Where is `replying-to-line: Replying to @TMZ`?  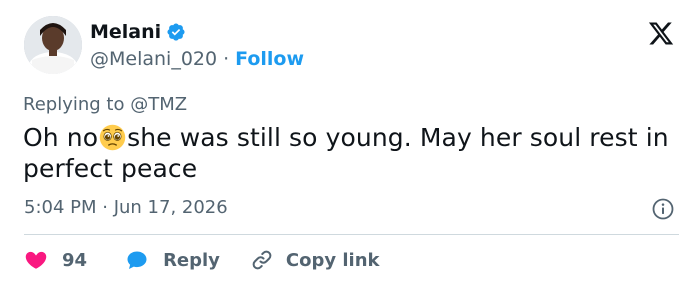 replying-to-line: Replying to @TMZ is located at coordinates (105, 105).